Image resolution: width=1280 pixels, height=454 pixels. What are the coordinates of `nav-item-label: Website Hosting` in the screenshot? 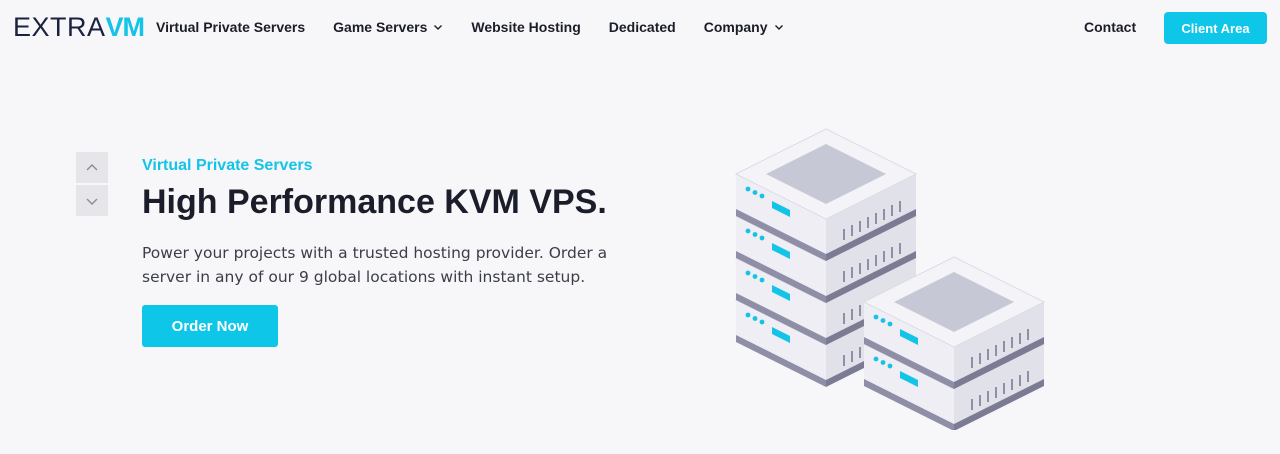 It's located at (526, 27).